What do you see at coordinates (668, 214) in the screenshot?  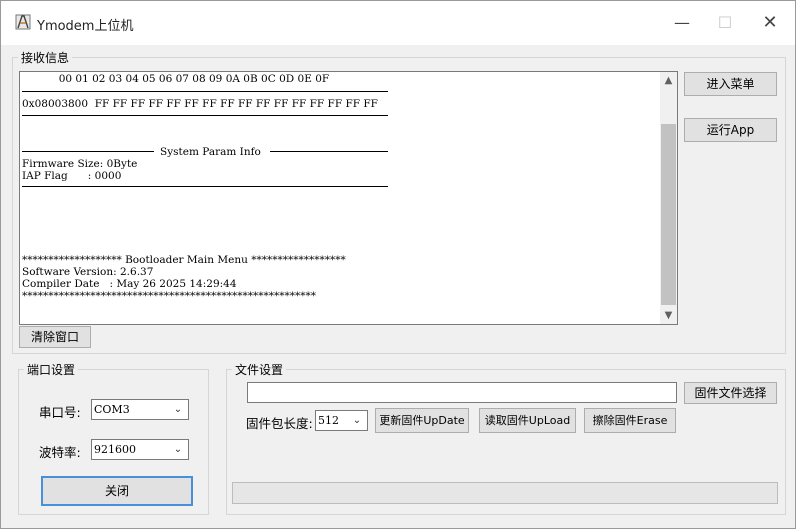 I see `scroll-thumb` at bounding box center [668, 214].